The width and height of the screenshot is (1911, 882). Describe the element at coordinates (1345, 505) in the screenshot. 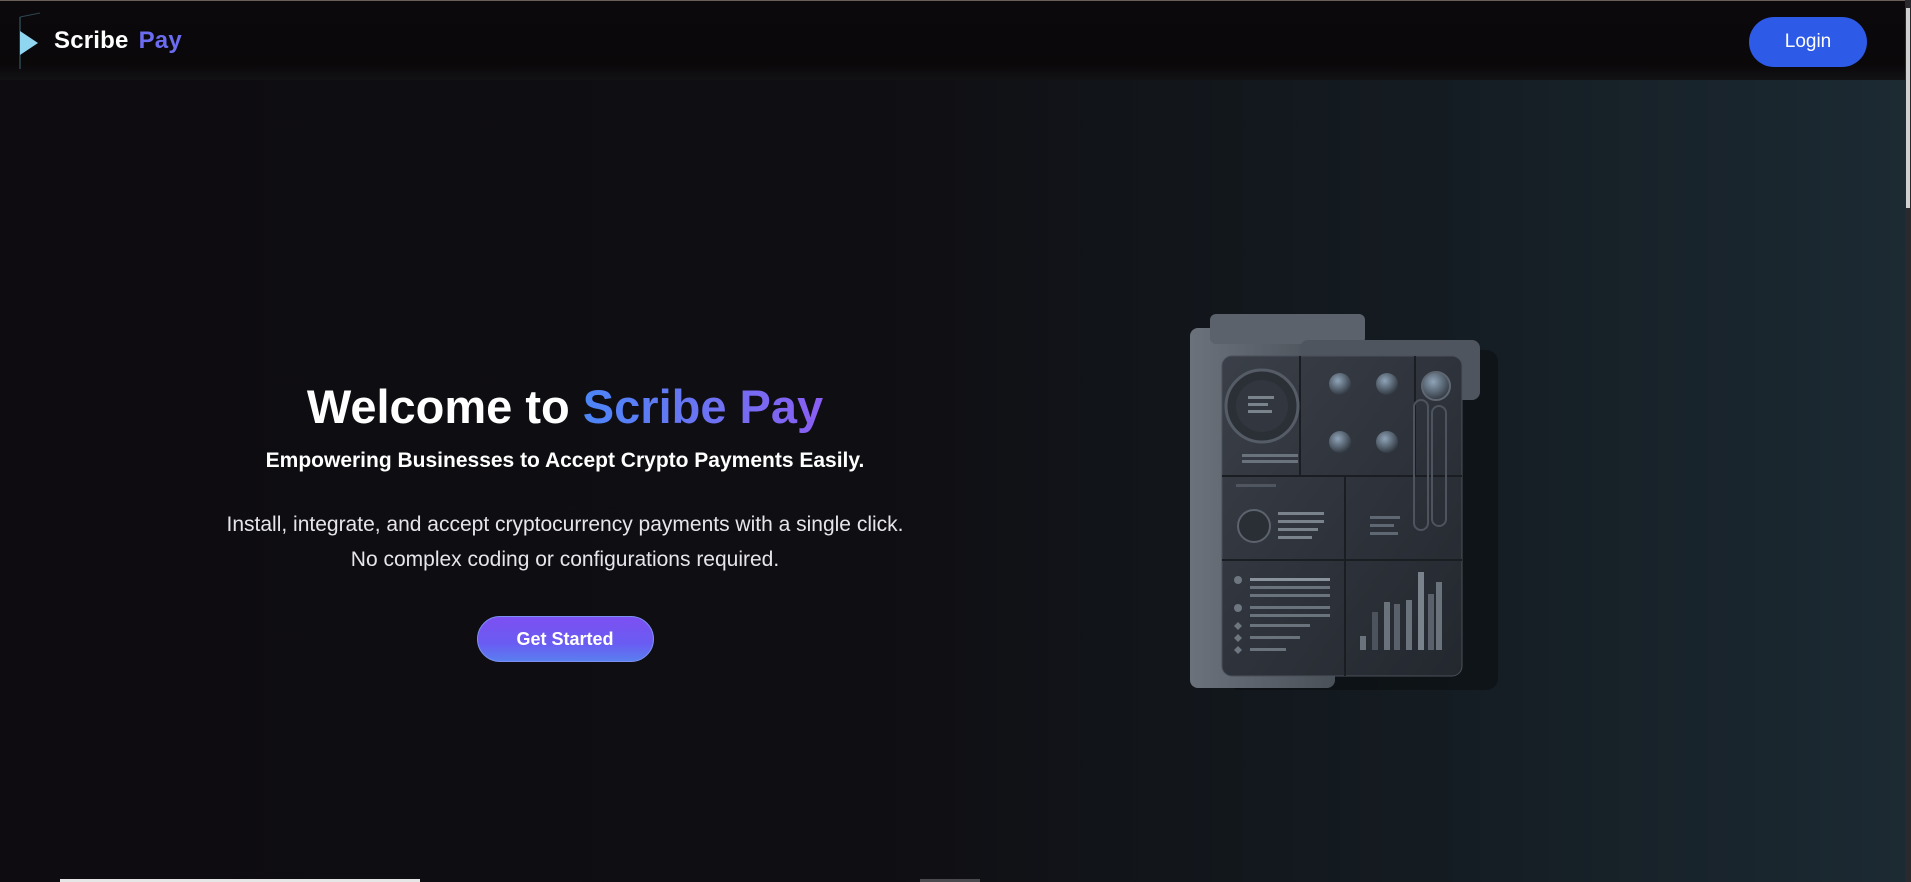

I see `payment-dashboard-illustration` at that location.